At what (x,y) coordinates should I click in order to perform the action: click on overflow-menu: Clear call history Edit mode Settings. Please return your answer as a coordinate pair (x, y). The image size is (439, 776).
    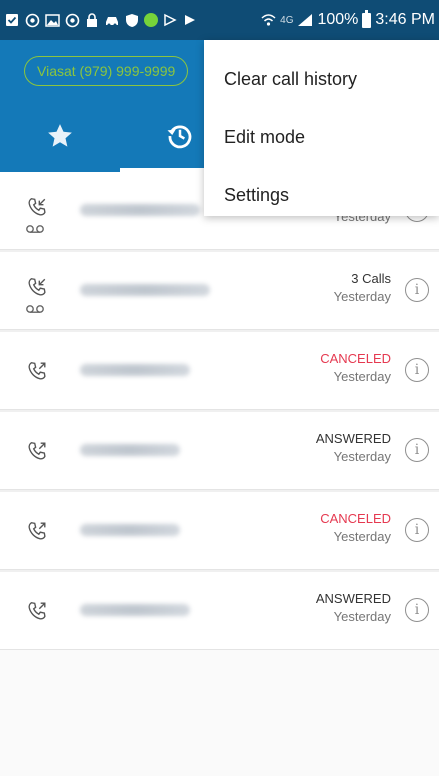
    Looking at the image, I should click on (321, 128).